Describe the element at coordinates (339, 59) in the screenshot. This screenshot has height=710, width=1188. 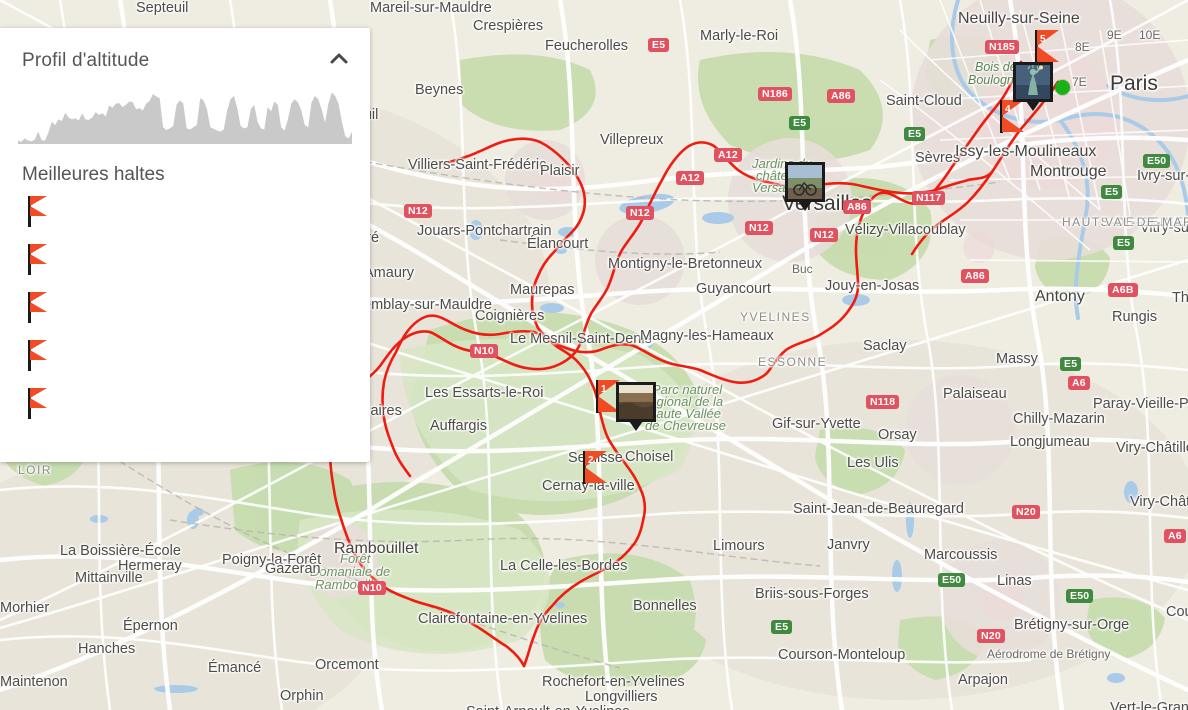
I see `chevron-up-icon` at that location.